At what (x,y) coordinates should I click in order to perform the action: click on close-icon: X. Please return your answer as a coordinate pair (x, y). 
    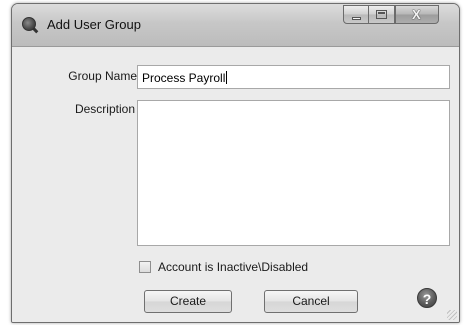
    Looking at the image, I should click on (416, 14).